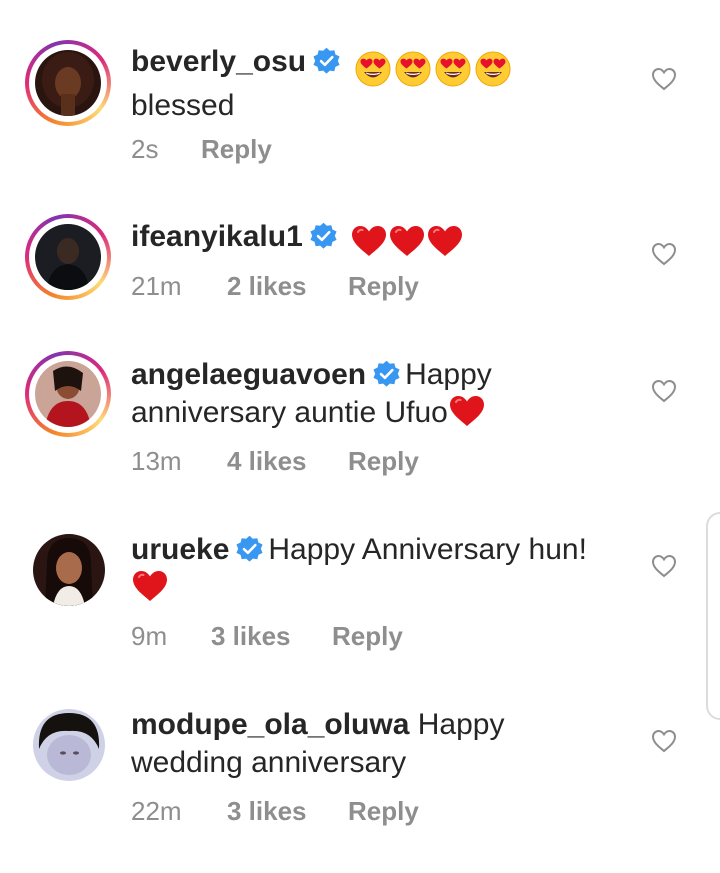 This screenshot has height=873, width=720. I want to click on username: ifeanyikalu1, so click(217, 236).